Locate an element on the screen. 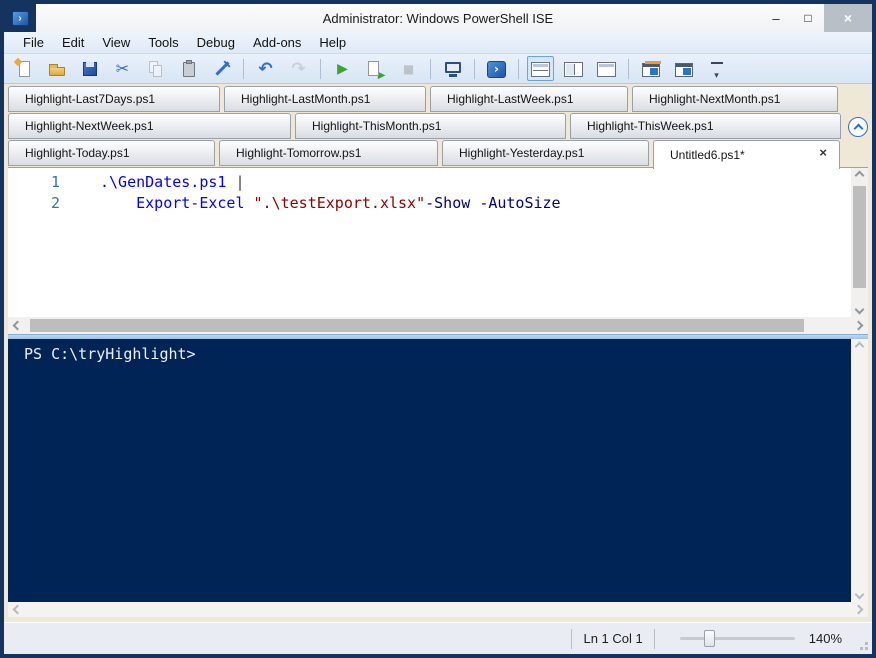  app-icon-block: › is located at coordinates (20, 18).